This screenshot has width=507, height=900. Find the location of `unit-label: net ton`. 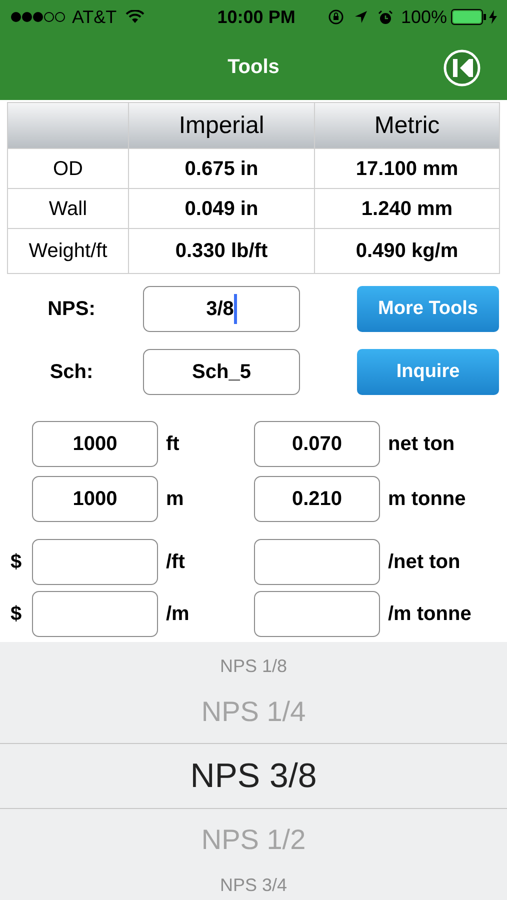

unit-label: net ton is located at coordinates (421, 444).